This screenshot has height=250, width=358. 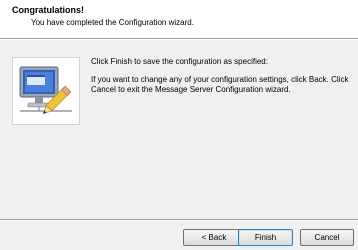 I want to click on header-divider, so click(x=179, y=39).